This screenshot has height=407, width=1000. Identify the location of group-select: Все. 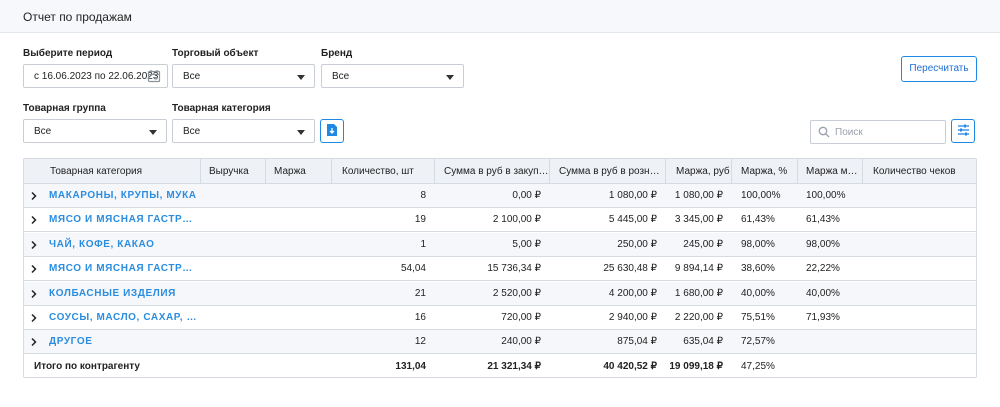
(95, 131).